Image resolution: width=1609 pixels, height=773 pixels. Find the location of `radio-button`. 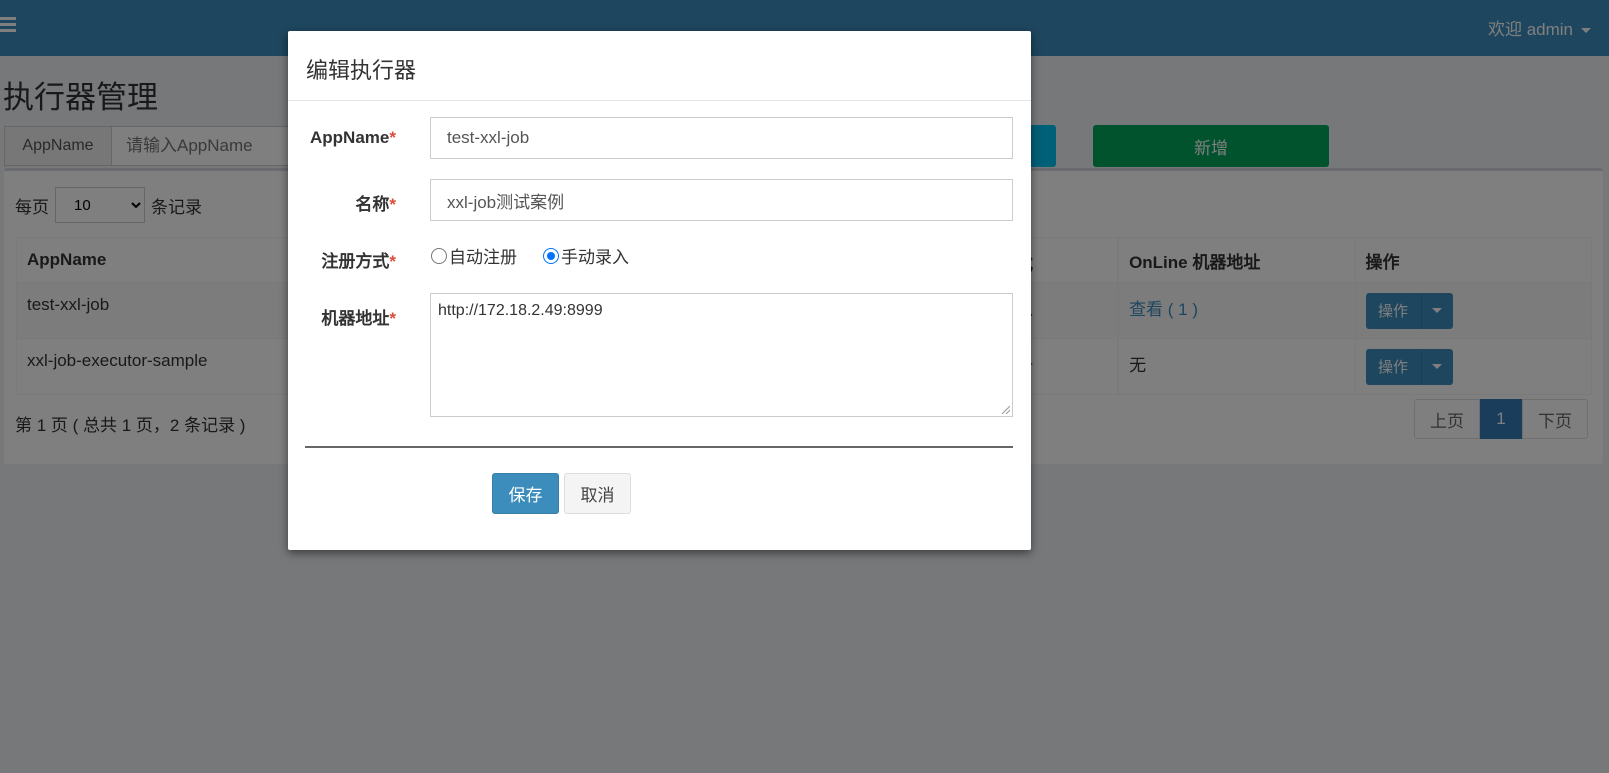

radio-button is located at coordinates (439, 255).